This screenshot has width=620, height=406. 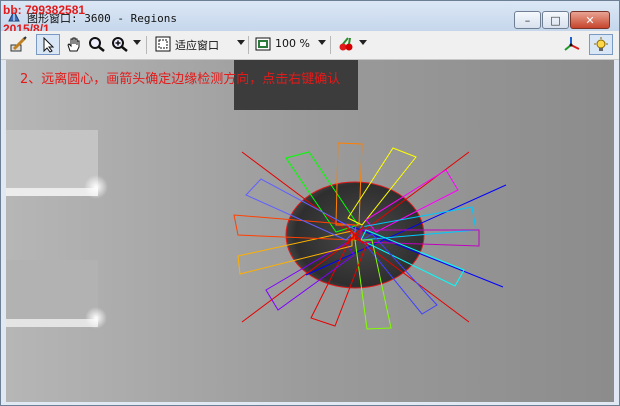 I want to click on pan-hand-icon, so click(x=73, y=44).